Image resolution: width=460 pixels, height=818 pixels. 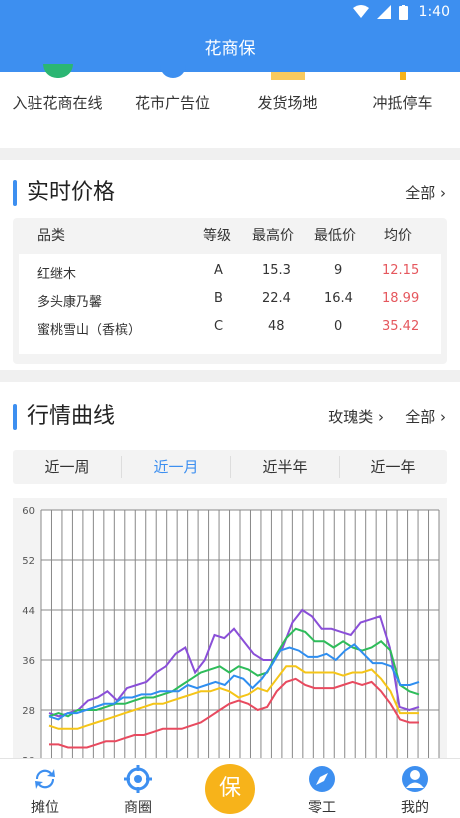 I want to click on bao-fab-button: 保, so click(x=230, y=789).